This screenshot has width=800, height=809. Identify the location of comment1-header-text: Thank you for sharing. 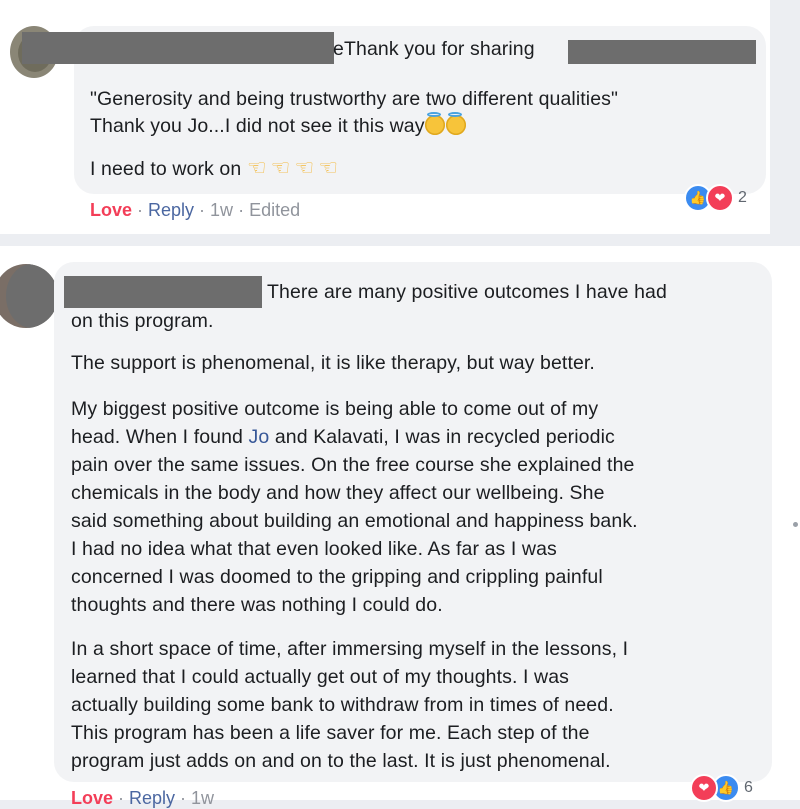
(439, 49).